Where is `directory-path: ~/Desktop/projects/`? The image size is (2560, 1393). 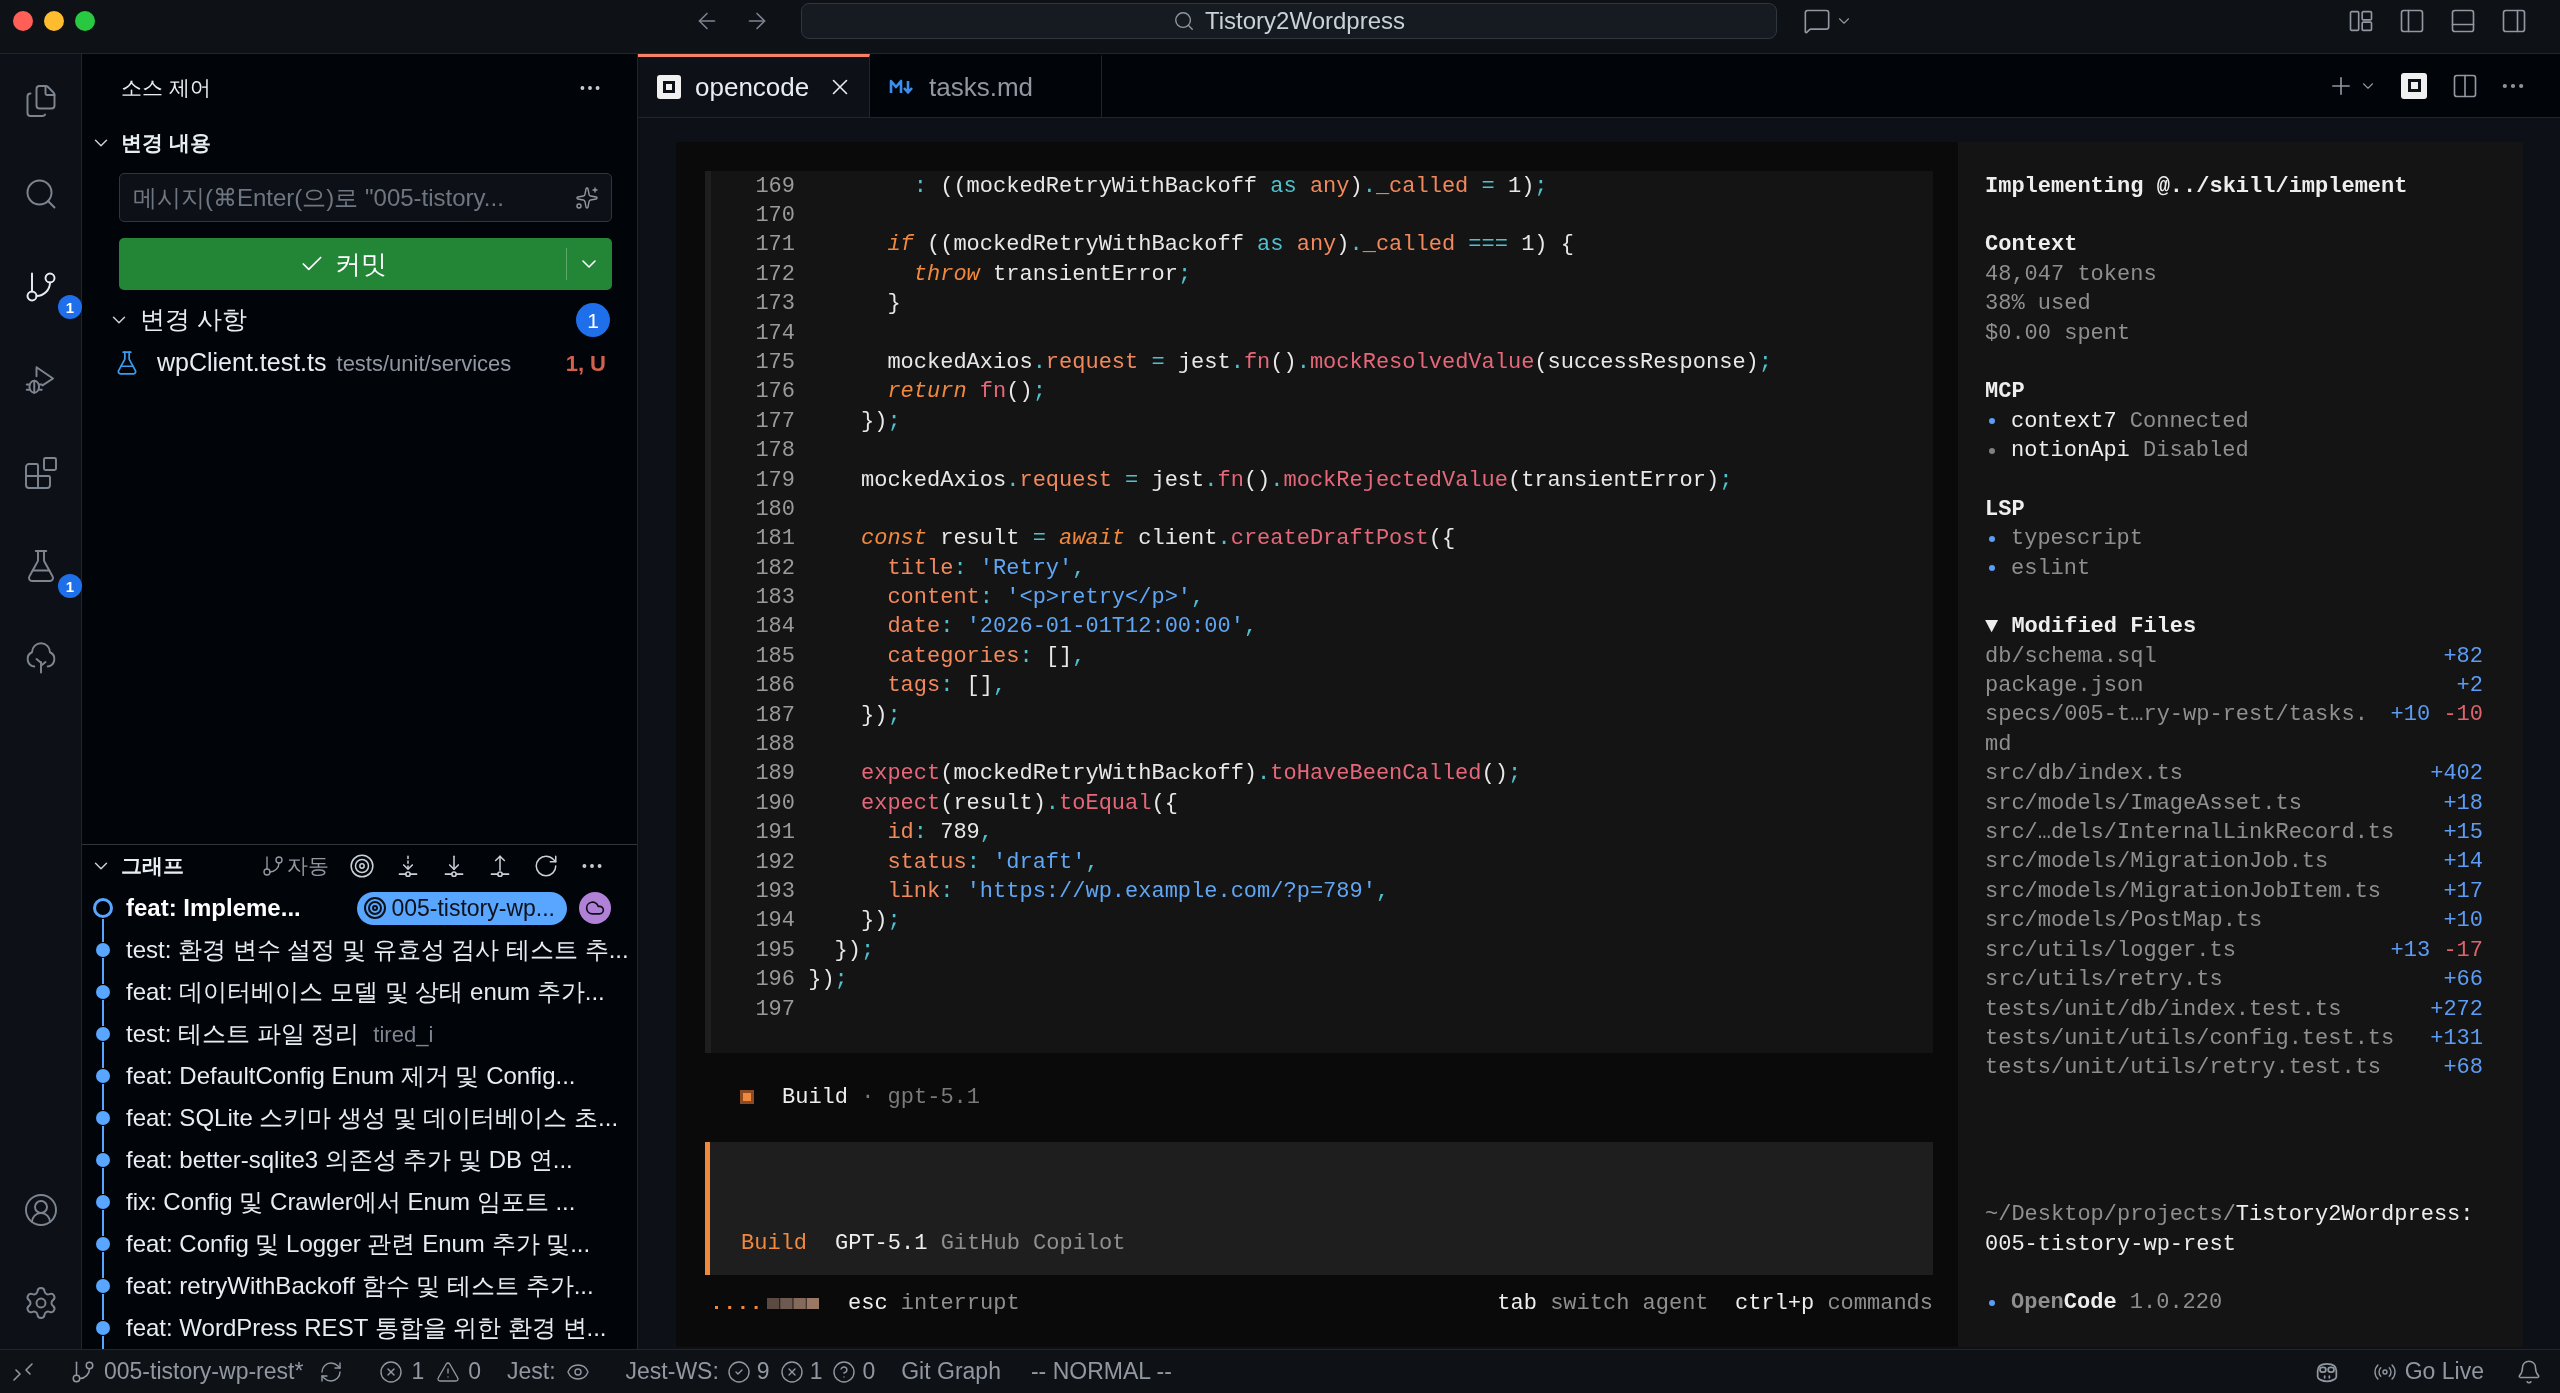 directory-path: ~/Desktop/projects/ is located at coordinates (2110, 1215).